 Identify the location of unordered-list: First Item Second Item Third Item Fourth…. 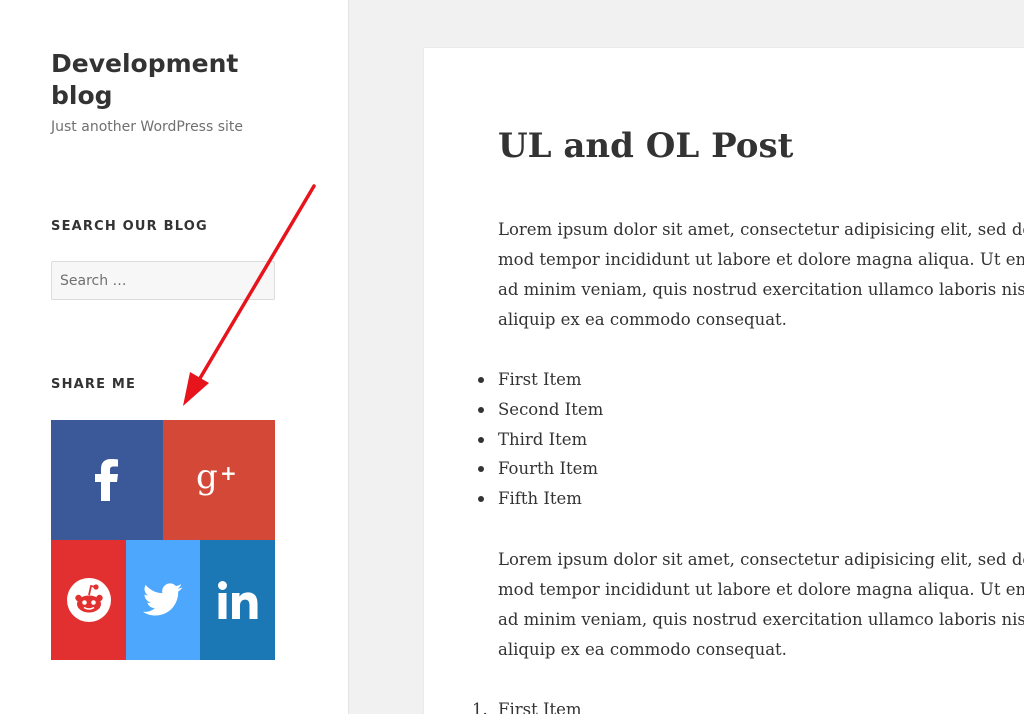
(540, 439).